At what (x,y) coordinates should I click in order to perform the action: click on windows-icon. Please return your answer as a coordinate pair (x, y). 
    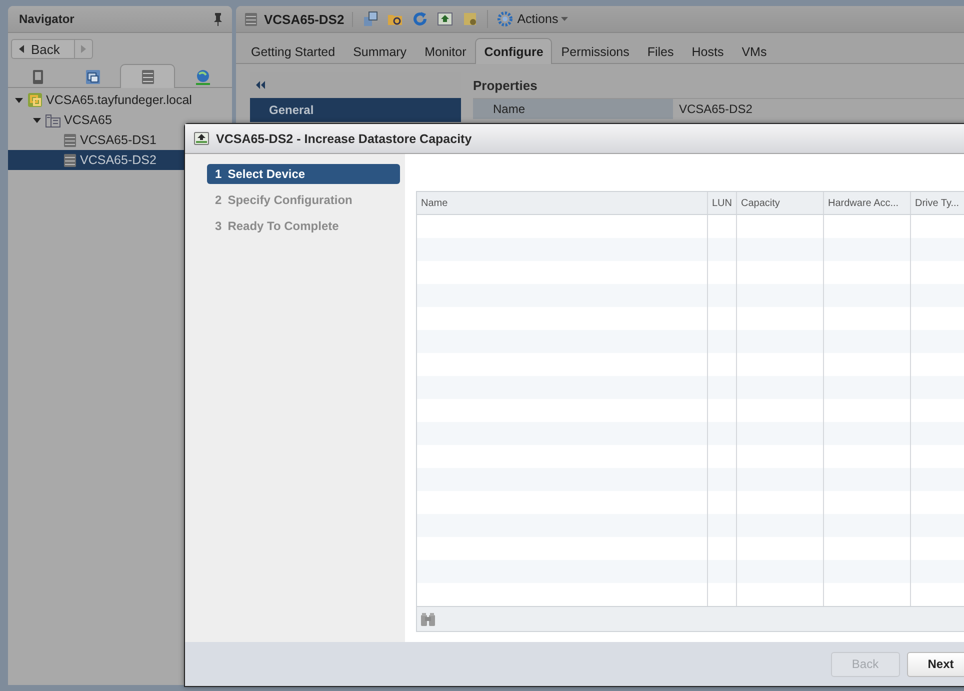
    Looking at the image, I should click on (92, 76).